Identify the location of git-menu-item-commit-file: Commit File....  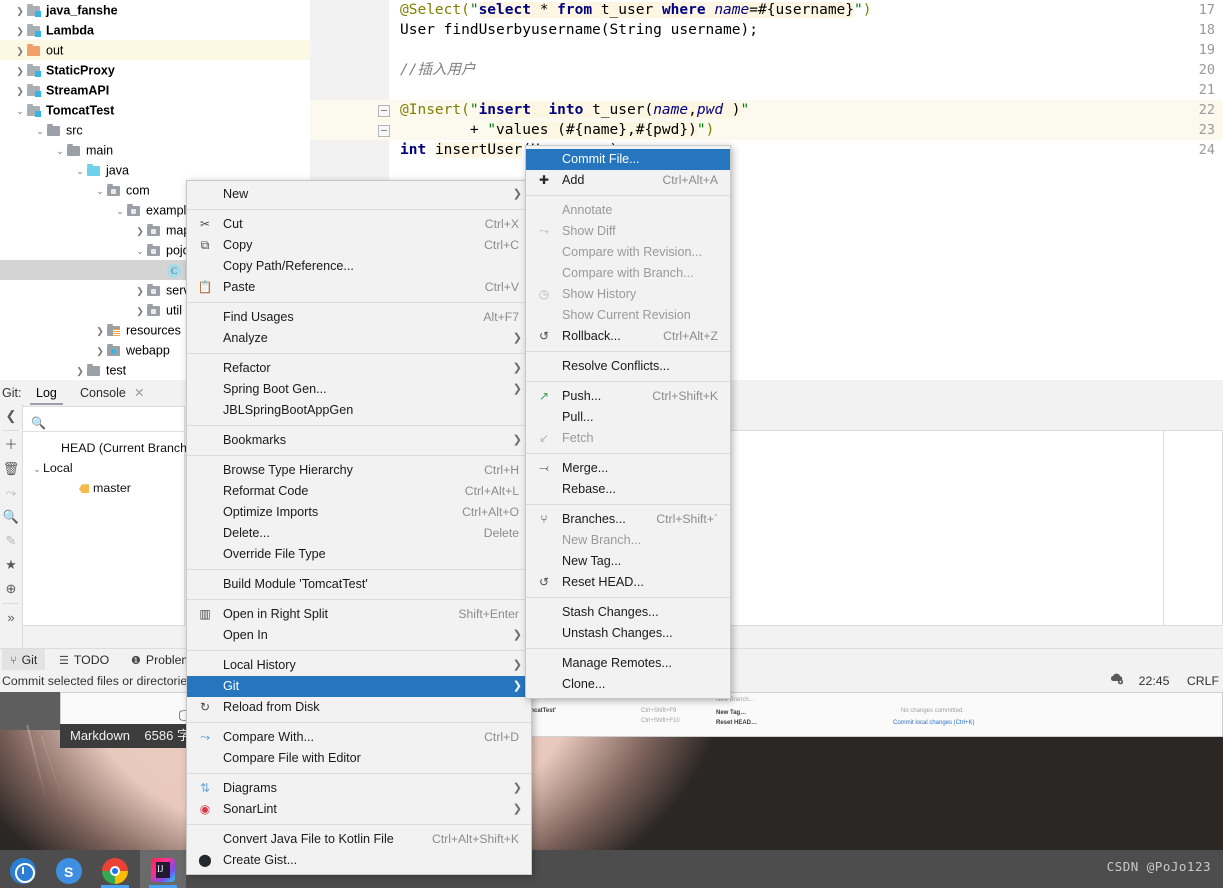
(628, 159).